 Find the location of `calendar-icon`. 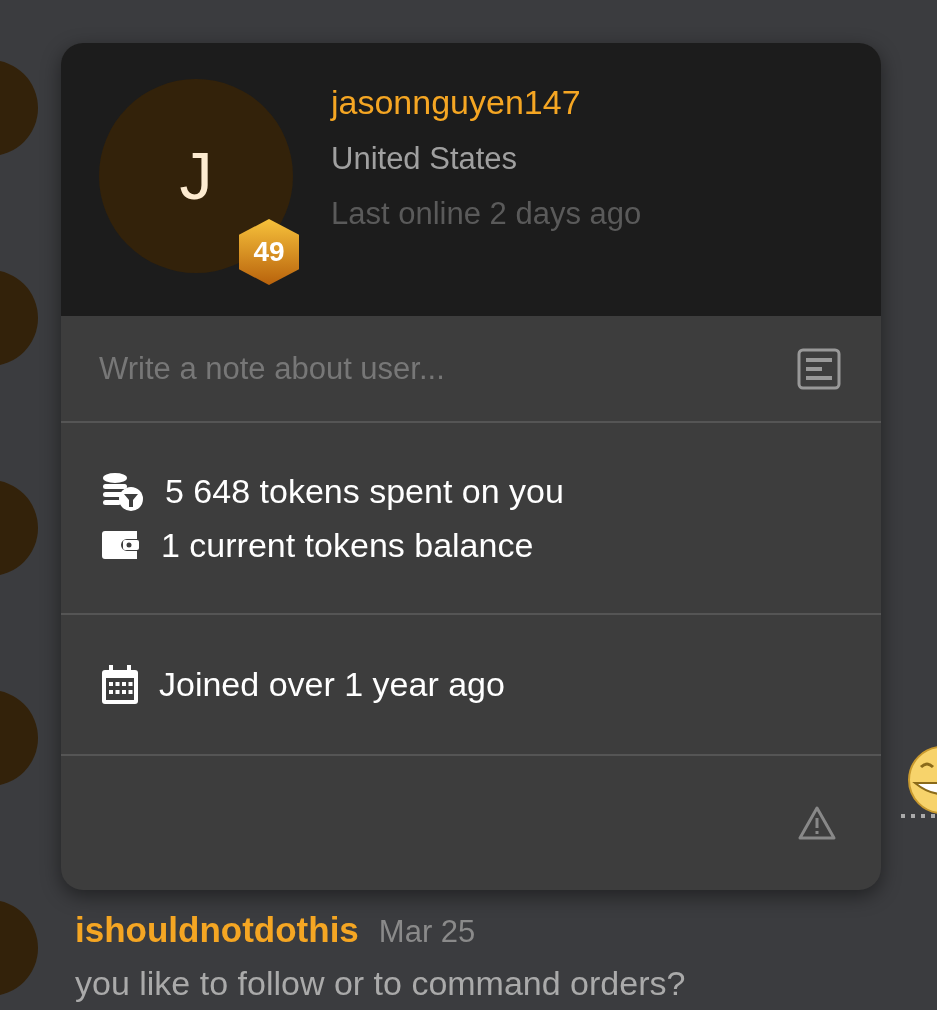

calendar-icon is located at coordinates (120, 684).